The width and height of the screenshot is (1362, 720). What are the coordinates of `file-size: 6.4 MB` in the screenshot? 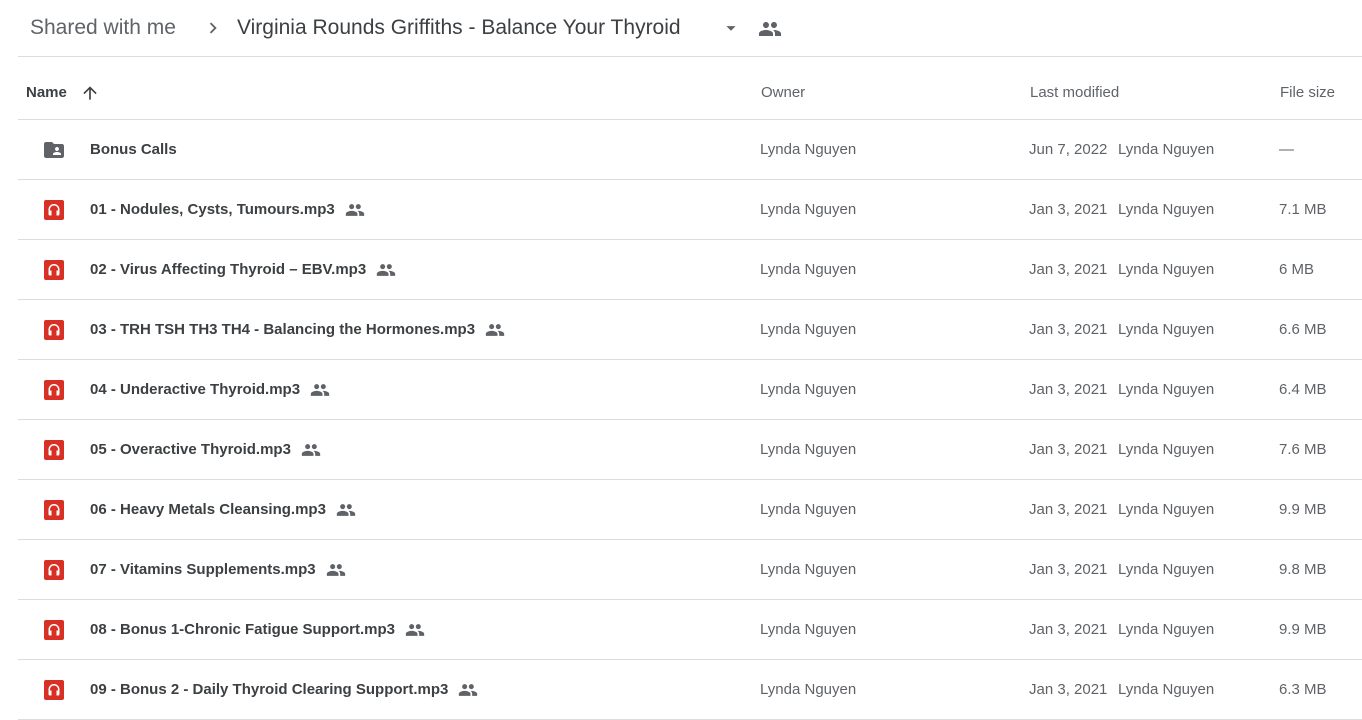 It's located at (1303, 389).